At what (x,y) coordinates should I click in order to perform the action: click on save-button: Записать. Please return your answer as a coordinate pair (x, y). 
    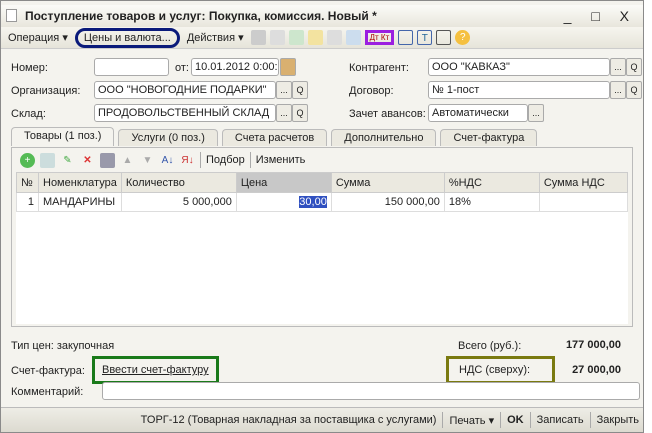
    Looking at the image, I should click on (560, 420).